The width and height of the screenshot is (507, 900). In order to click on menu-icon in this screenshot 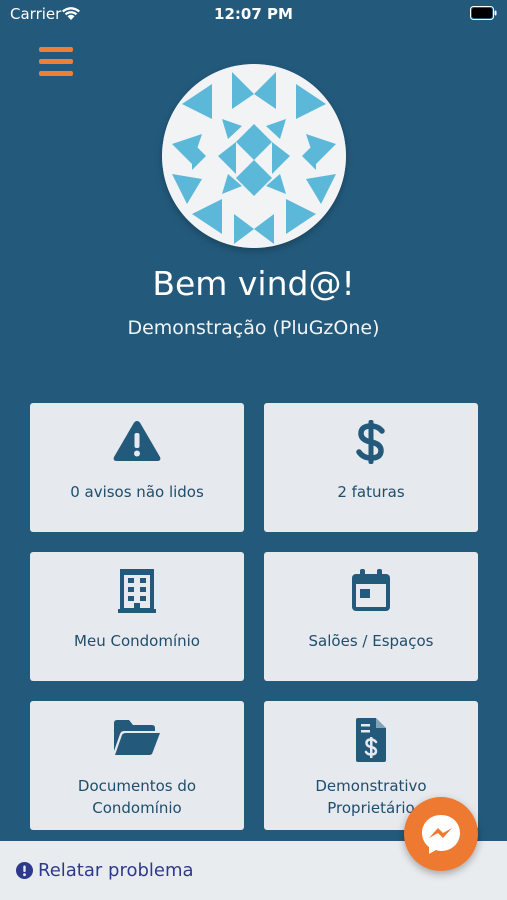, I will do `click(56, 63)`.